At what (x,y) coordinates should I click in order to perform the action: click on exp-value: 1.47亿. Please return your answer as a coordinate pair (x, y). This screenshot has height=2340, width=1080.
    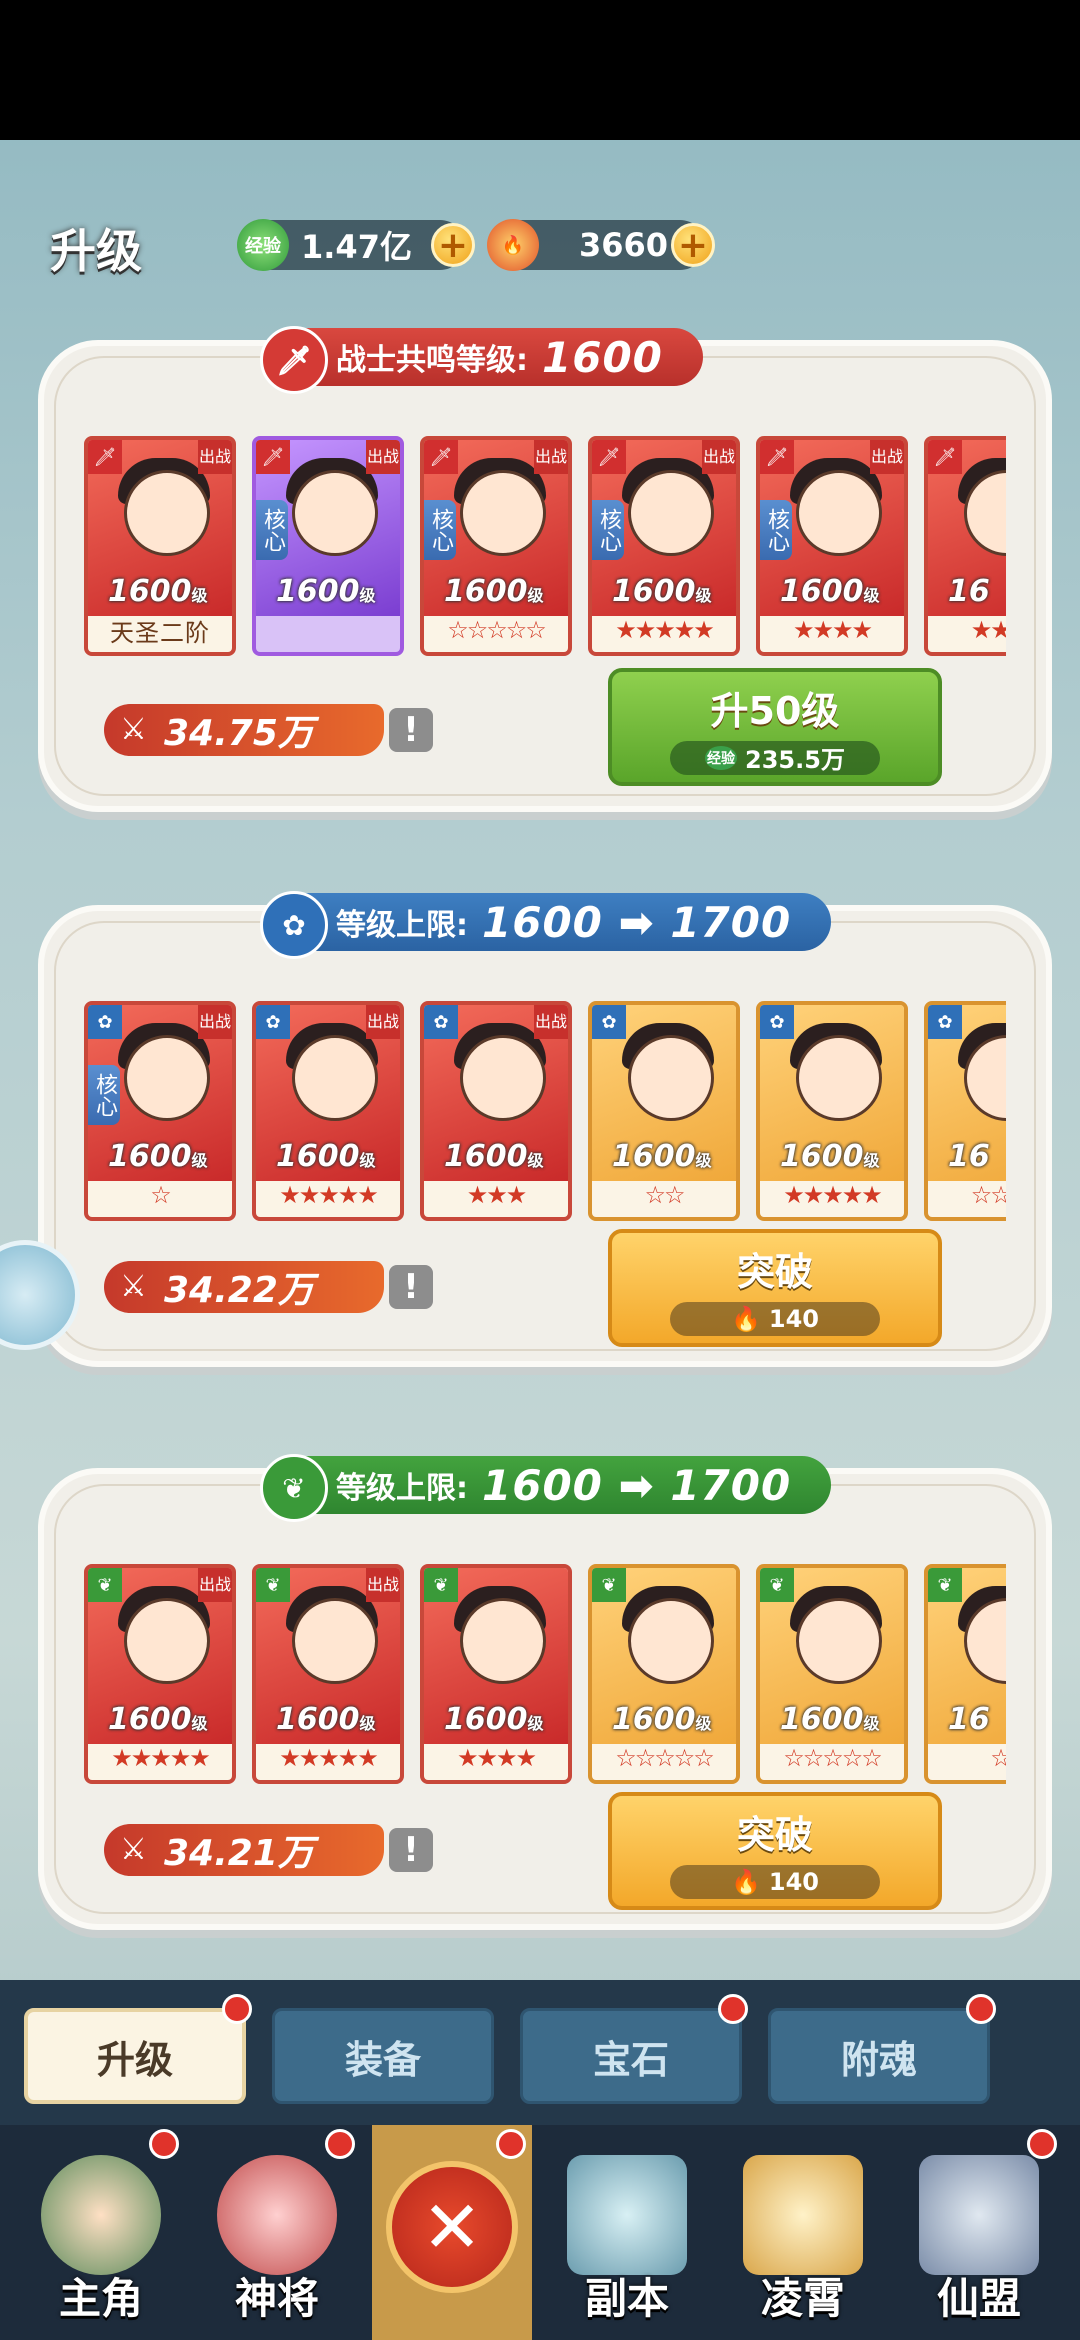
    Looking at the image, I should click on (356, 247).